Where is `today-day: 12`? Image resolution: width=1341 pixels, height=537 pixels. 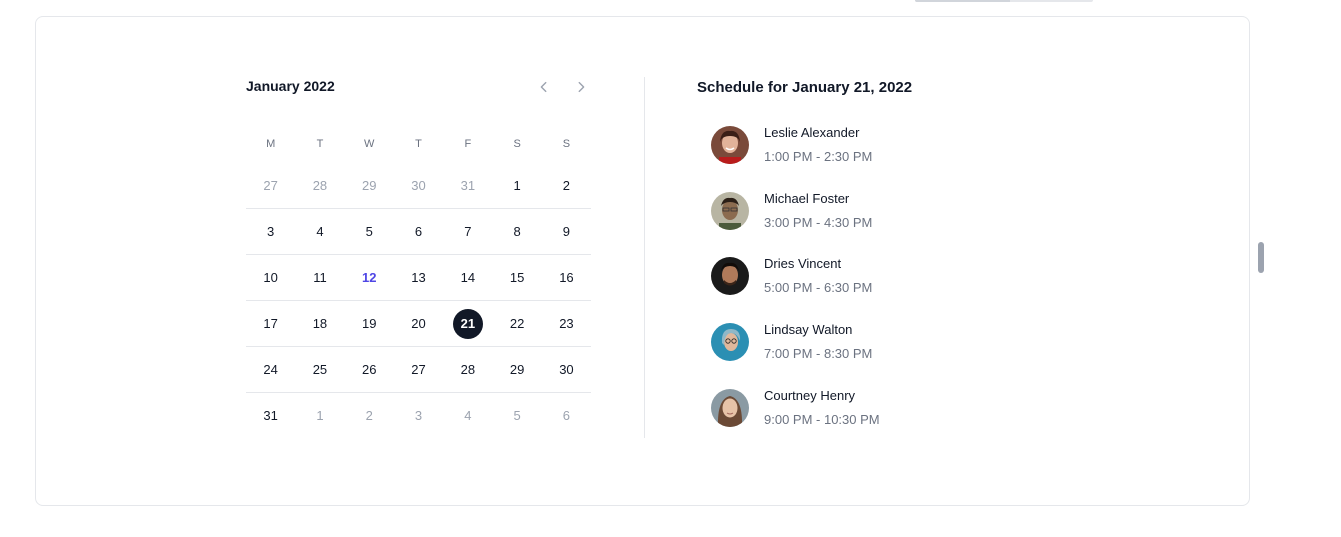 today-day: 12 is located at coordinates (369, 277).